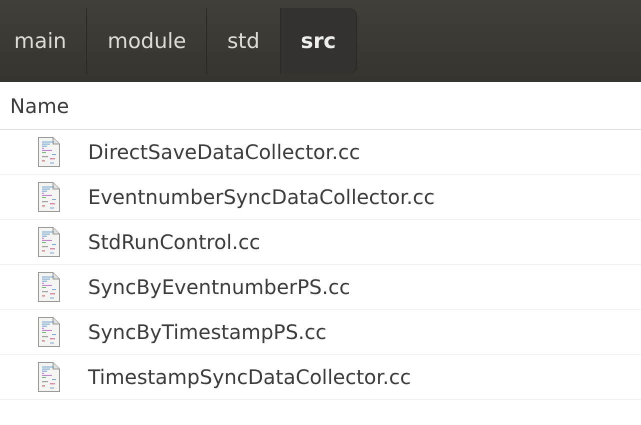 The height and width of the screenshot is (425, 641). What do you see at coordinates (224, 152) in the screenshot?
I see `file-name: DirectSaveDataCollector.cc` at bounding box center [224, 152].